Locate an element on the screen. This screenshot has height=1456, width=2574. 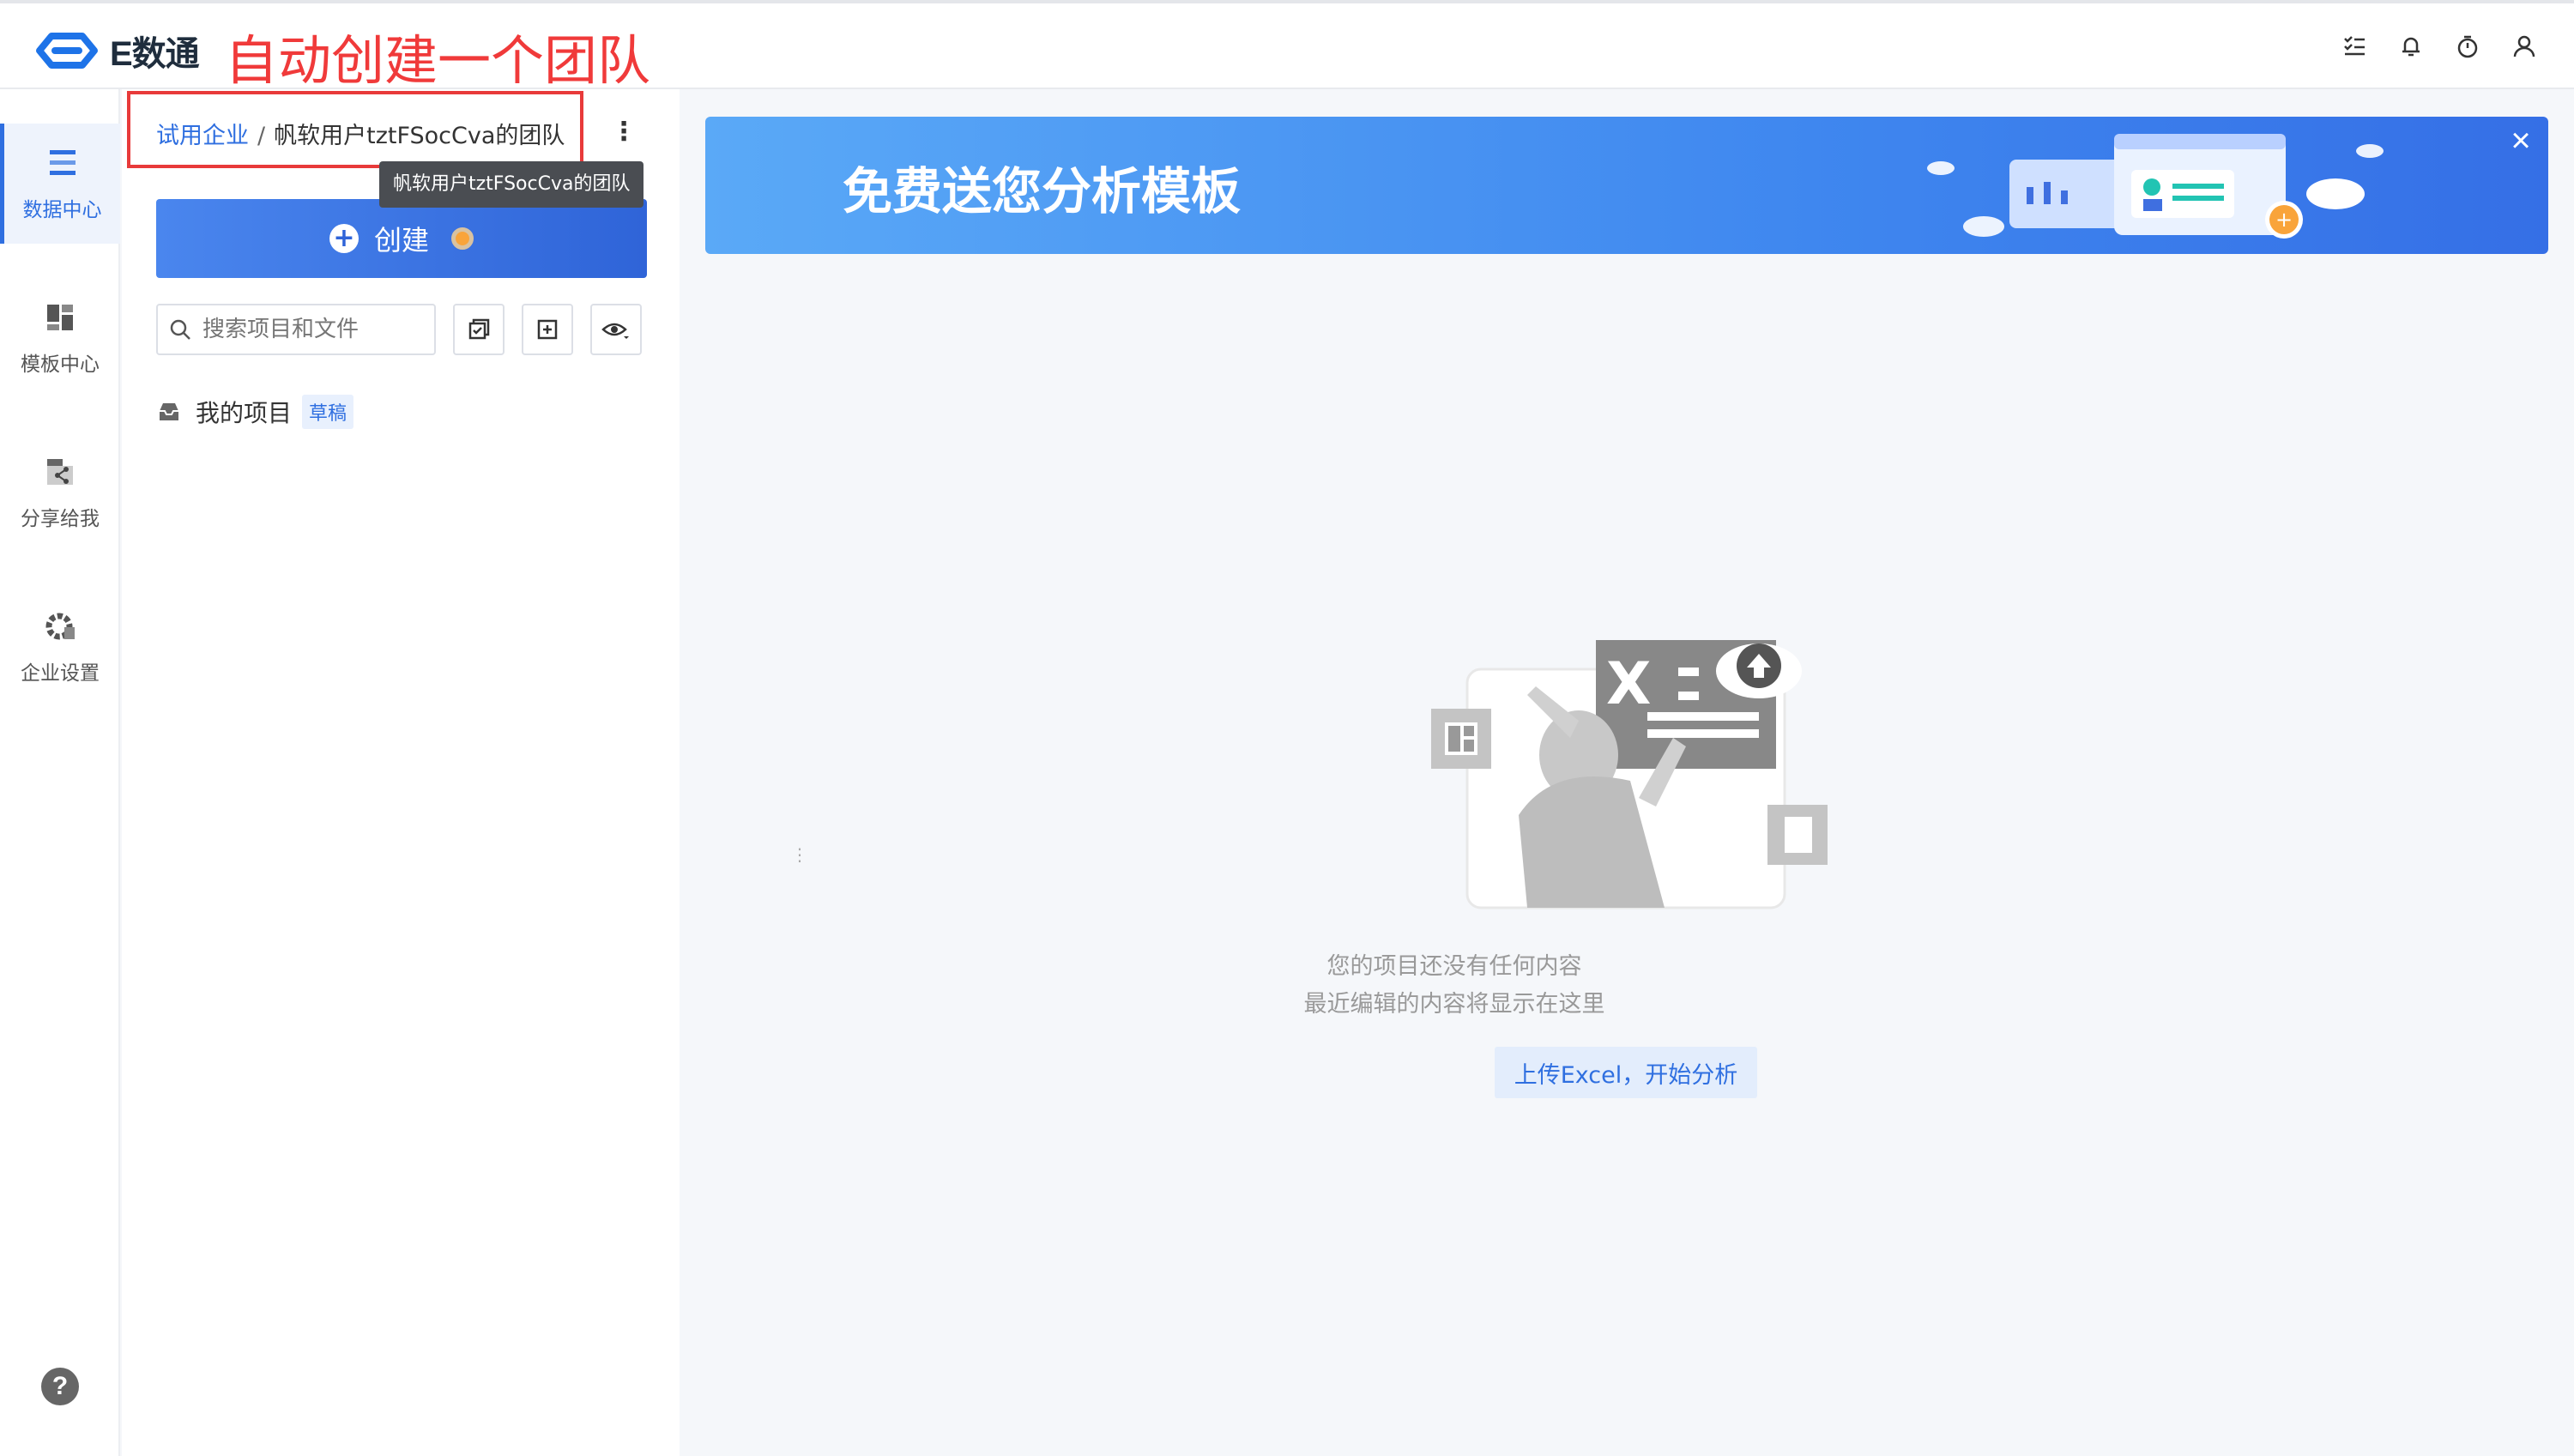
settings-icon is located at coordinates (60, 626).